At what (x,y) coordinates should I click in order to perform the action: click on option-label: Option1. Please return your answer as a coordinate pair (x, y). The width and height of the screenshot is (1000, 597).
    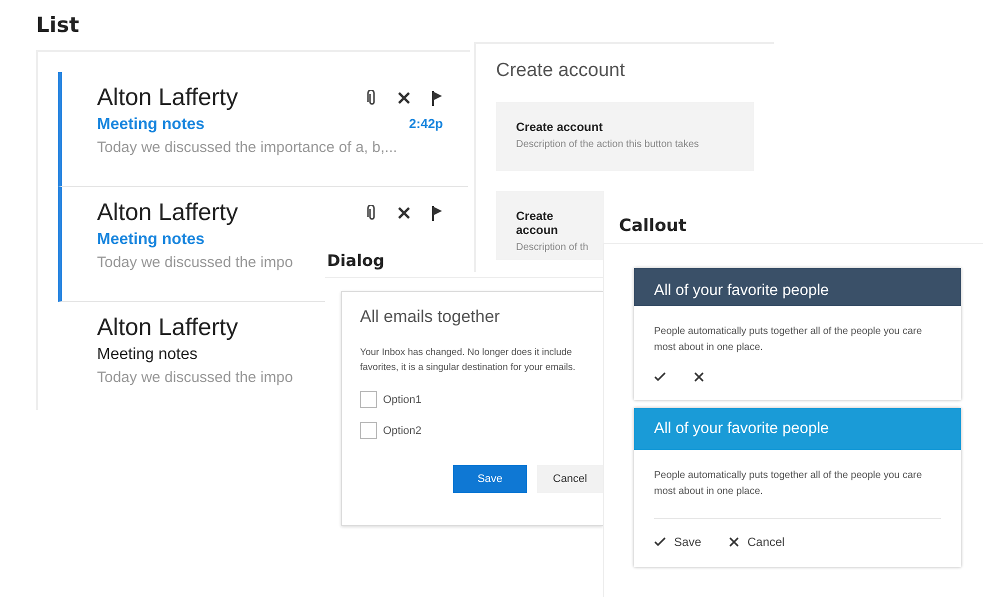
    Looking at the image, I should click on (402, 400).